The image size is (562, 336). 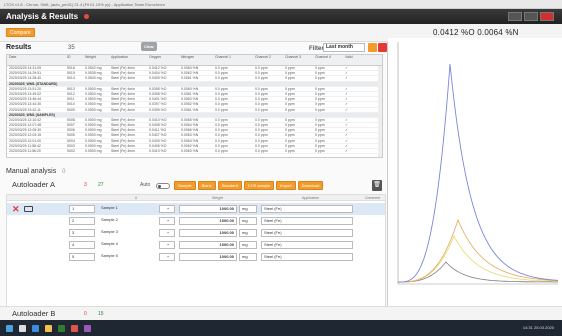 What do you see at coordinates (35, 328) in the screenshot?
I see `browser-icon` at bounding box center [35, 328].